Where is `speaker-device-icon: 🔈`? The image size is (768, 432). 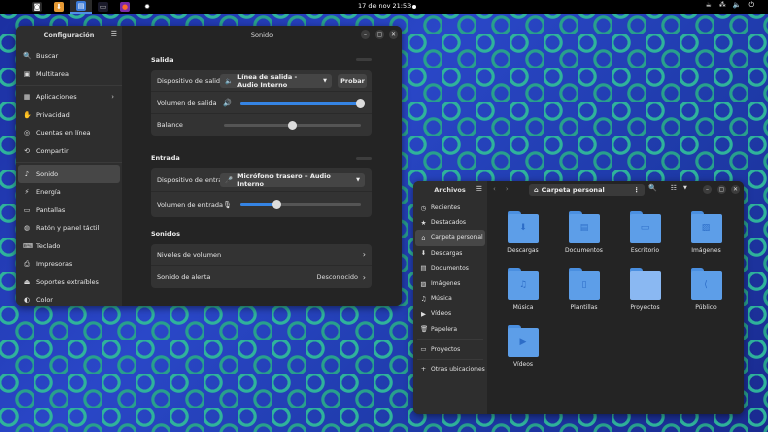 speaker-device-icon: 🔈 is located at coordinates (229, 81).